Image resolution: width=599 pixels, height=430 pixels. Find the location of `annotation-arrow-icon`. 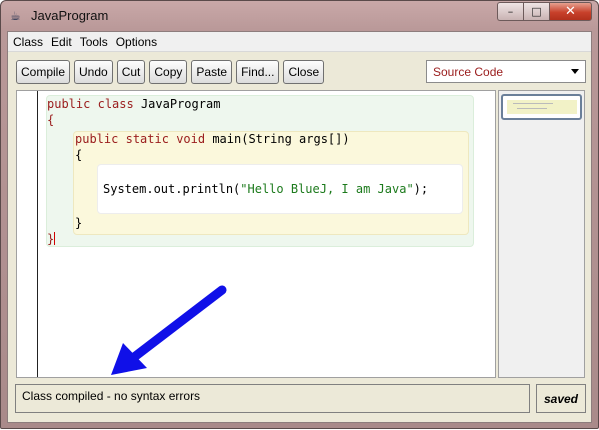

annotation-arrow-icon is located at coordinates (169, 330).